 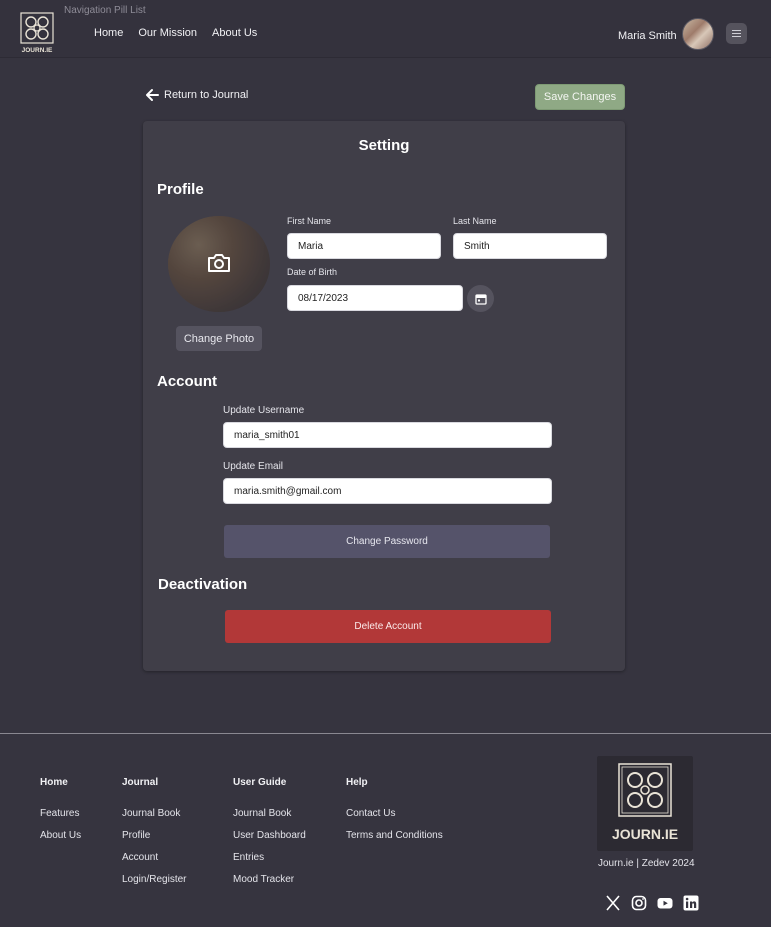 What do you see at coordinates (309, 221) in the screenshot?
I see `first-name-label: First Name` at bounding box center [309, 221].